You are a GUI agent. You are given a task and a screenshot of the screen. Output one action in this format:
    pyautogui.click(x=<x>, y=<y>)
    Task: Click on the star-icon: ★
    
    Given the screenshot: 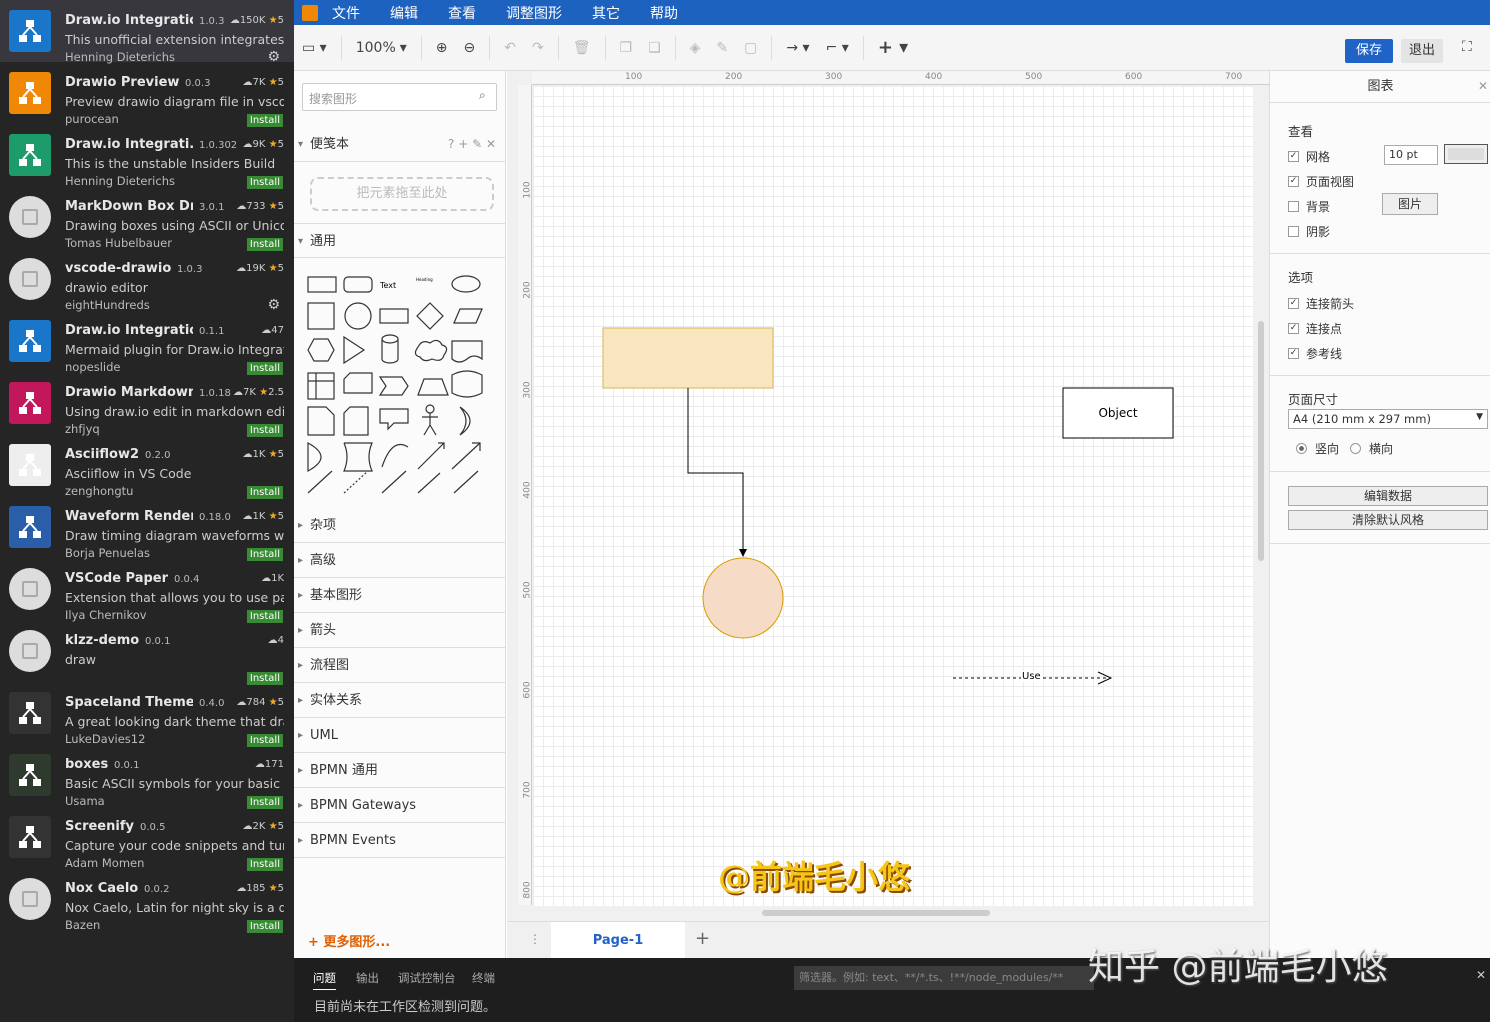 What is the action you would take?
    pyautogui.click(x=271, y=206)
    